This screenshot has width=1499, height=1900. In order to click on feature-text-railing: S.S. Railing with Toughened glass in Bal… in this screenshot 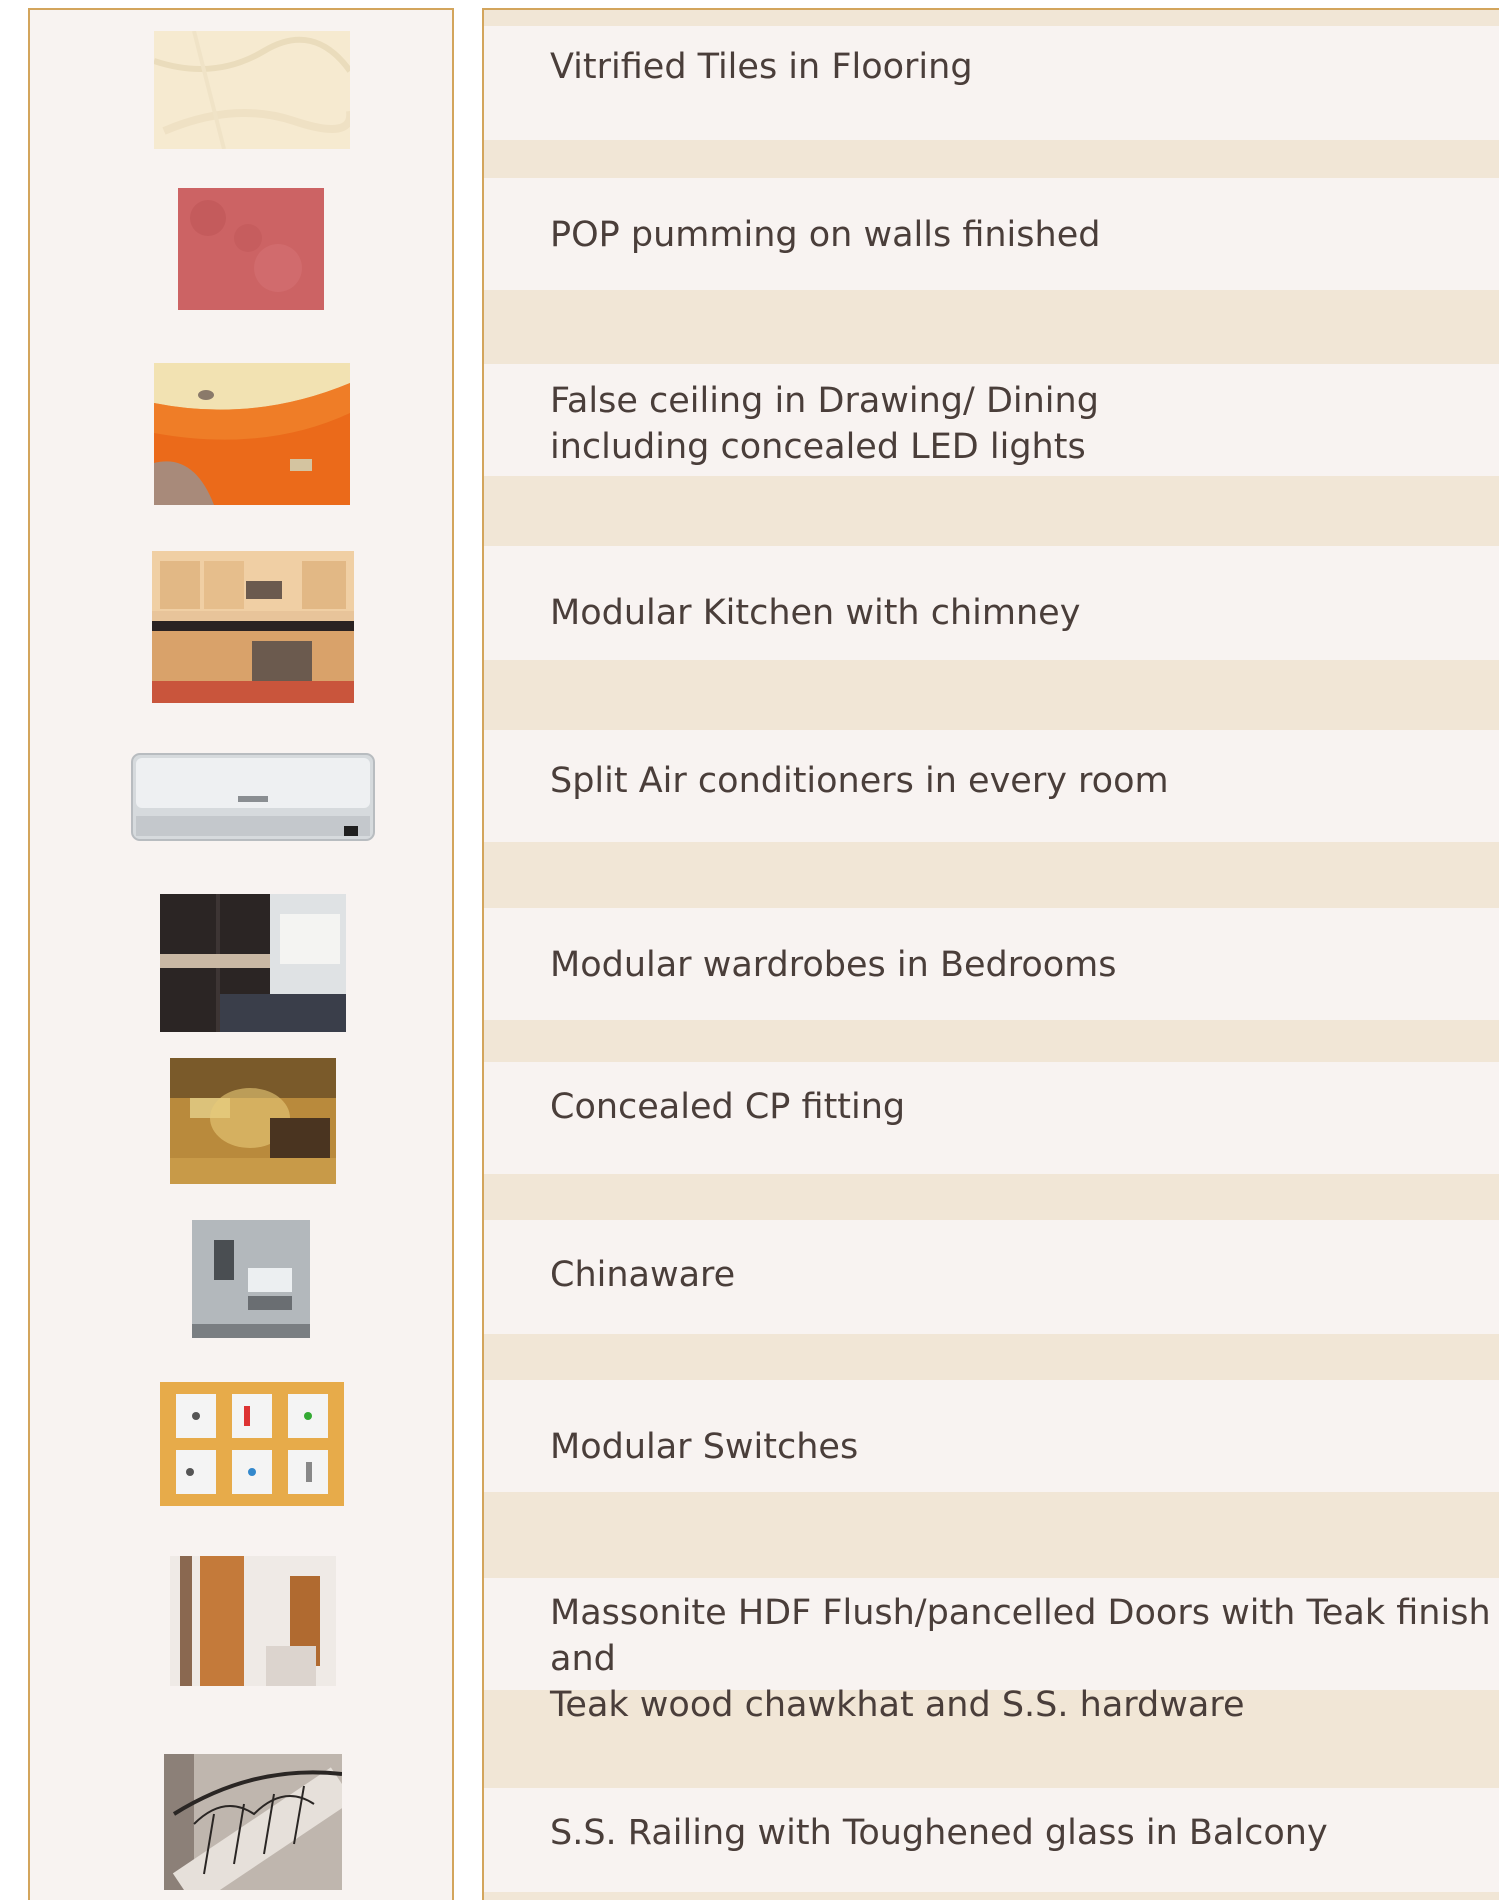, I will do `click(939, 1833)`.